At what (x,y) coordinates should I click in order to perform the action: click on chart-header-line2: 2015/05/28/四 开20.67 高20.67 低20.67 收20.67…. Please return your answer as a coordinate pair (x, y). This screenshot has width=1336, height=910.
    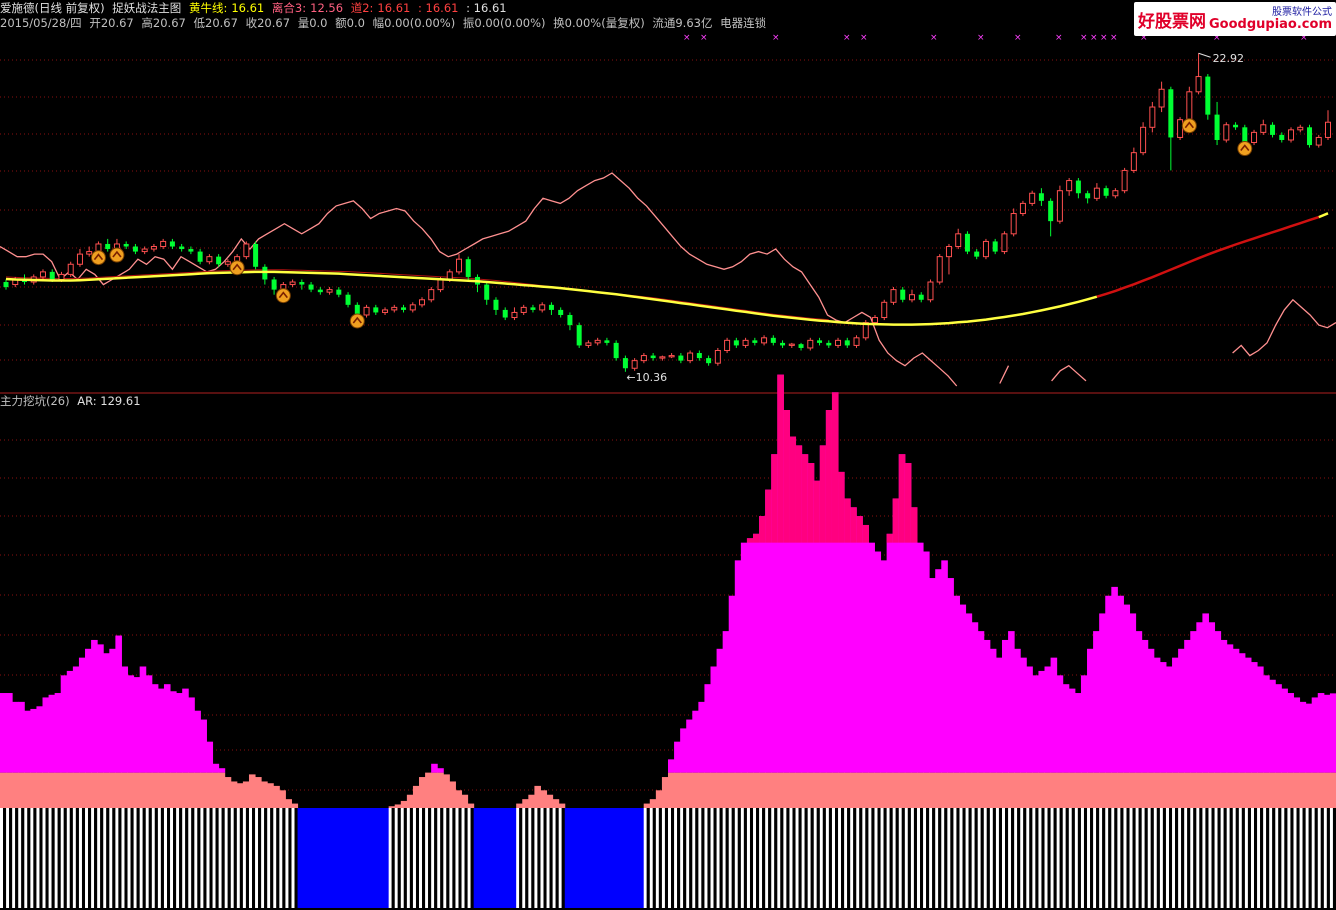
    Looking at the image, I should click on (385, 23).